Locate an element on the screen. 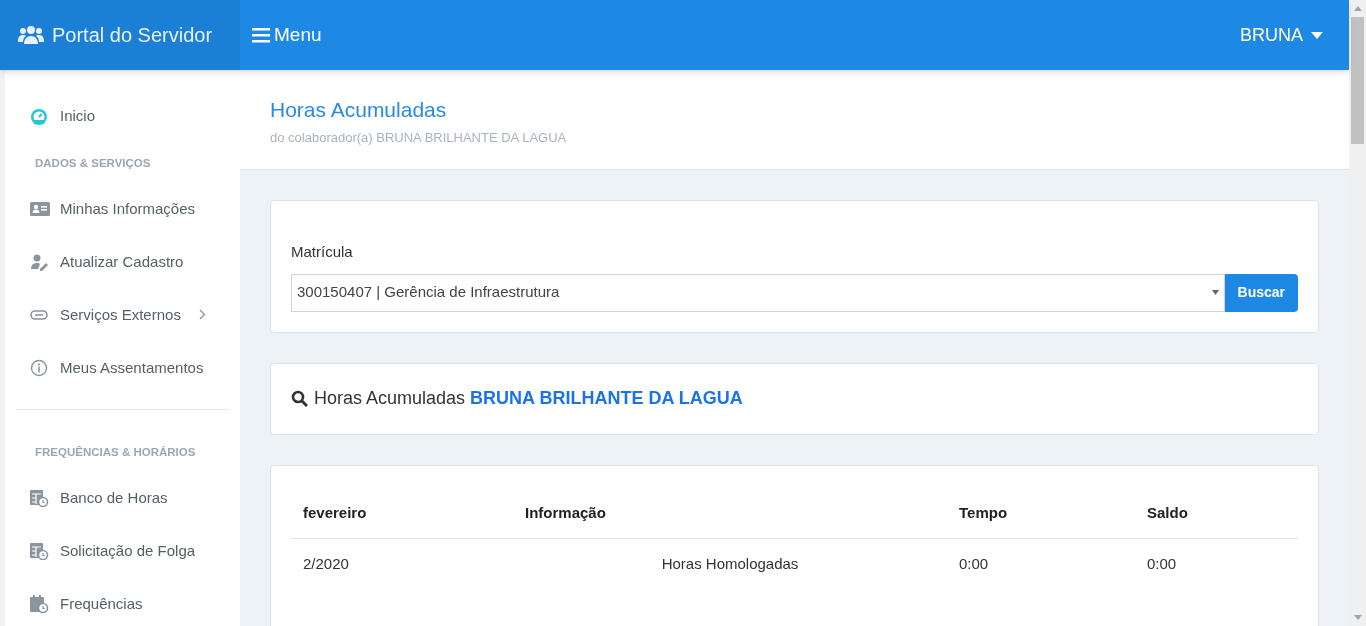  sidebar-item: Banco de Horas is located at coordinates (122, 498).